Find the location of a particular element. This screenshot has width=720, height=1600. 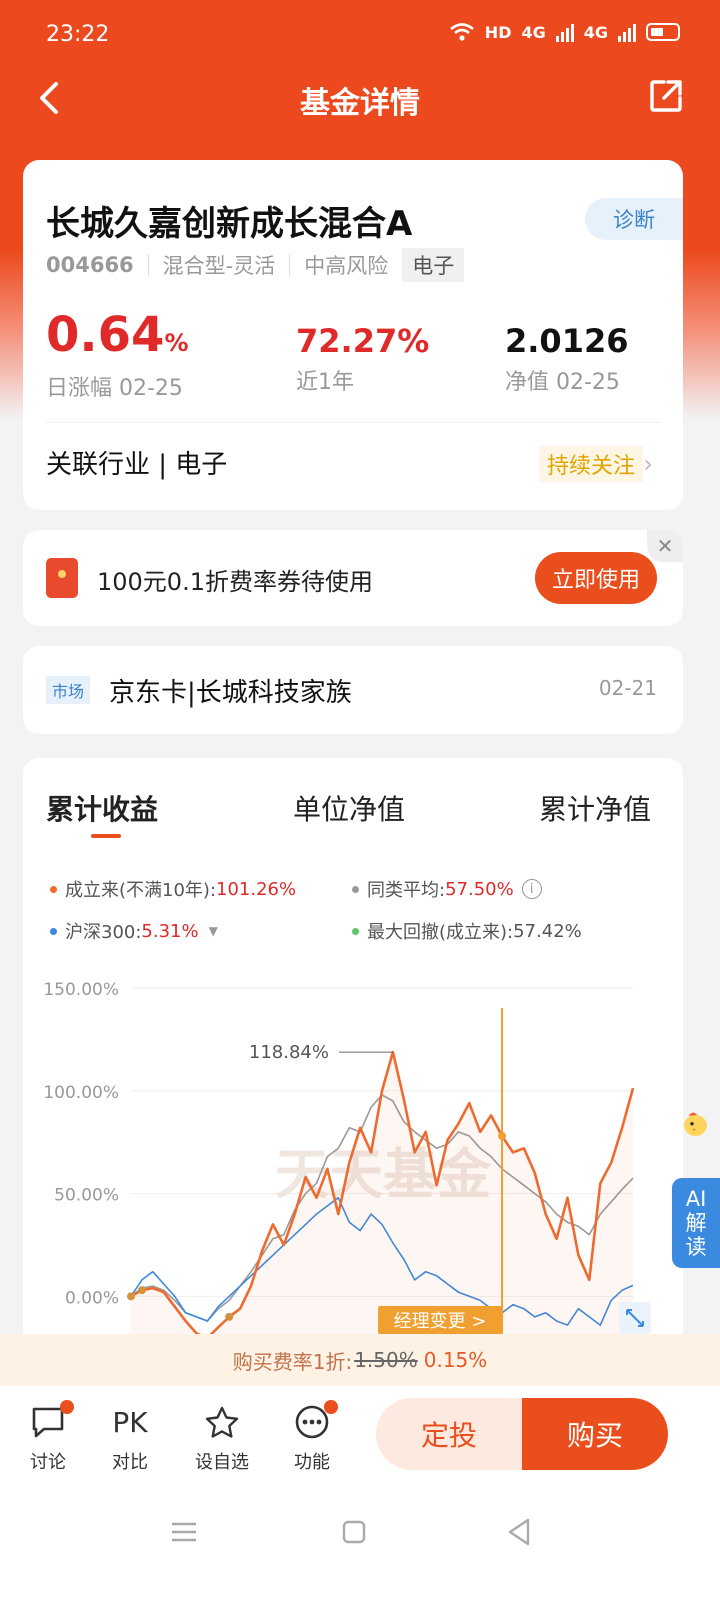

ai-label: 读 is located at coordinates (696, 1247).